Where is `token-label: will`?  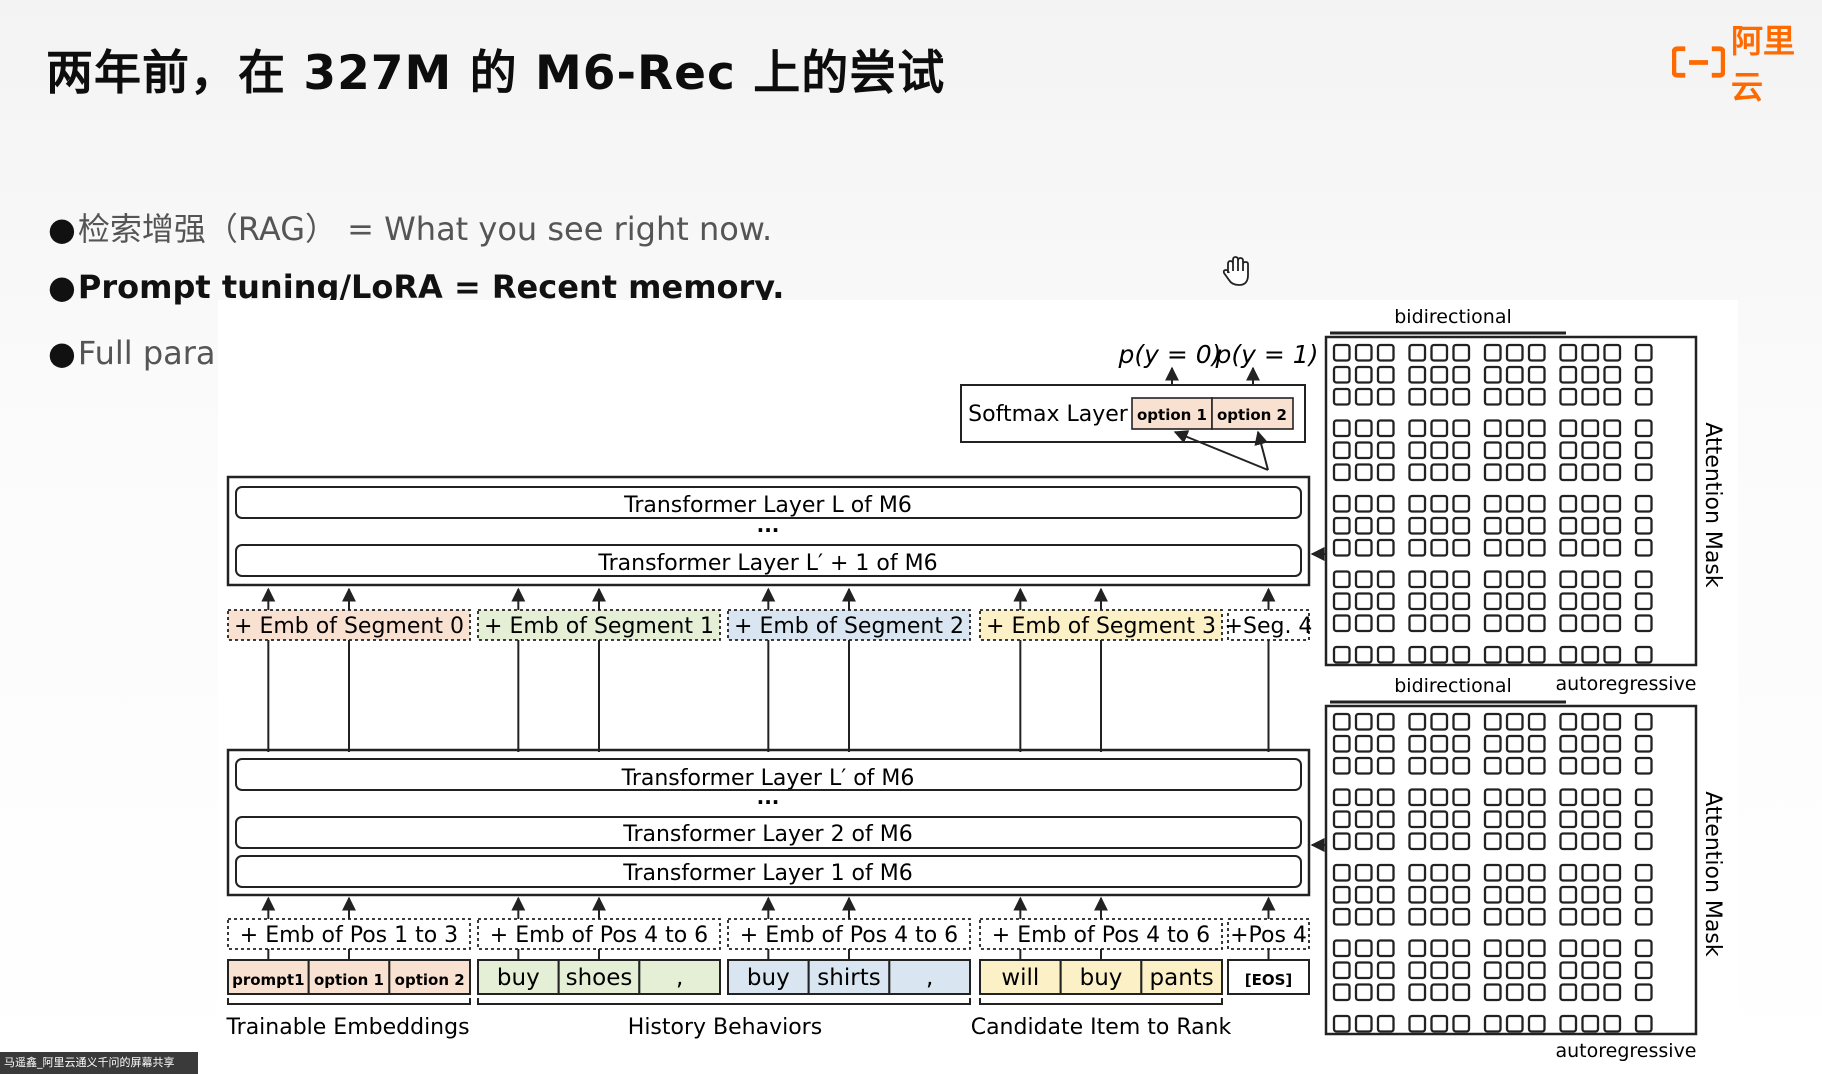
token-label: will is located at coordinates (1020, 978).